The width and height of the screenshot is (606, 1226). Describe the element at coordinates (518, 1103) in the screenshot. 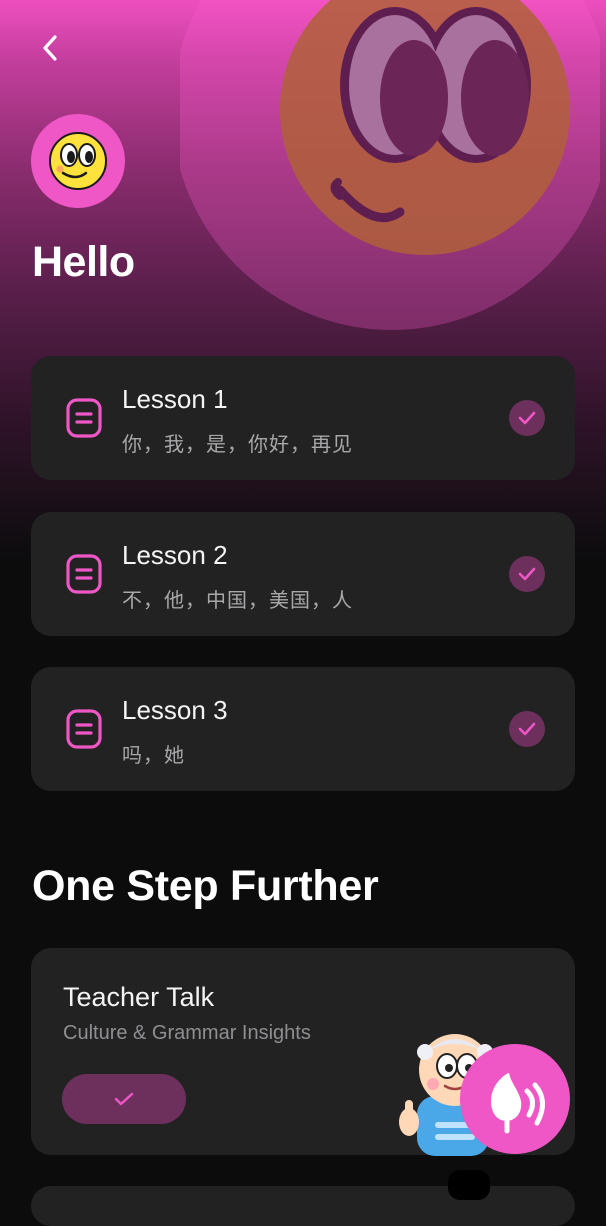

I see `app-logo-icon` at that location.